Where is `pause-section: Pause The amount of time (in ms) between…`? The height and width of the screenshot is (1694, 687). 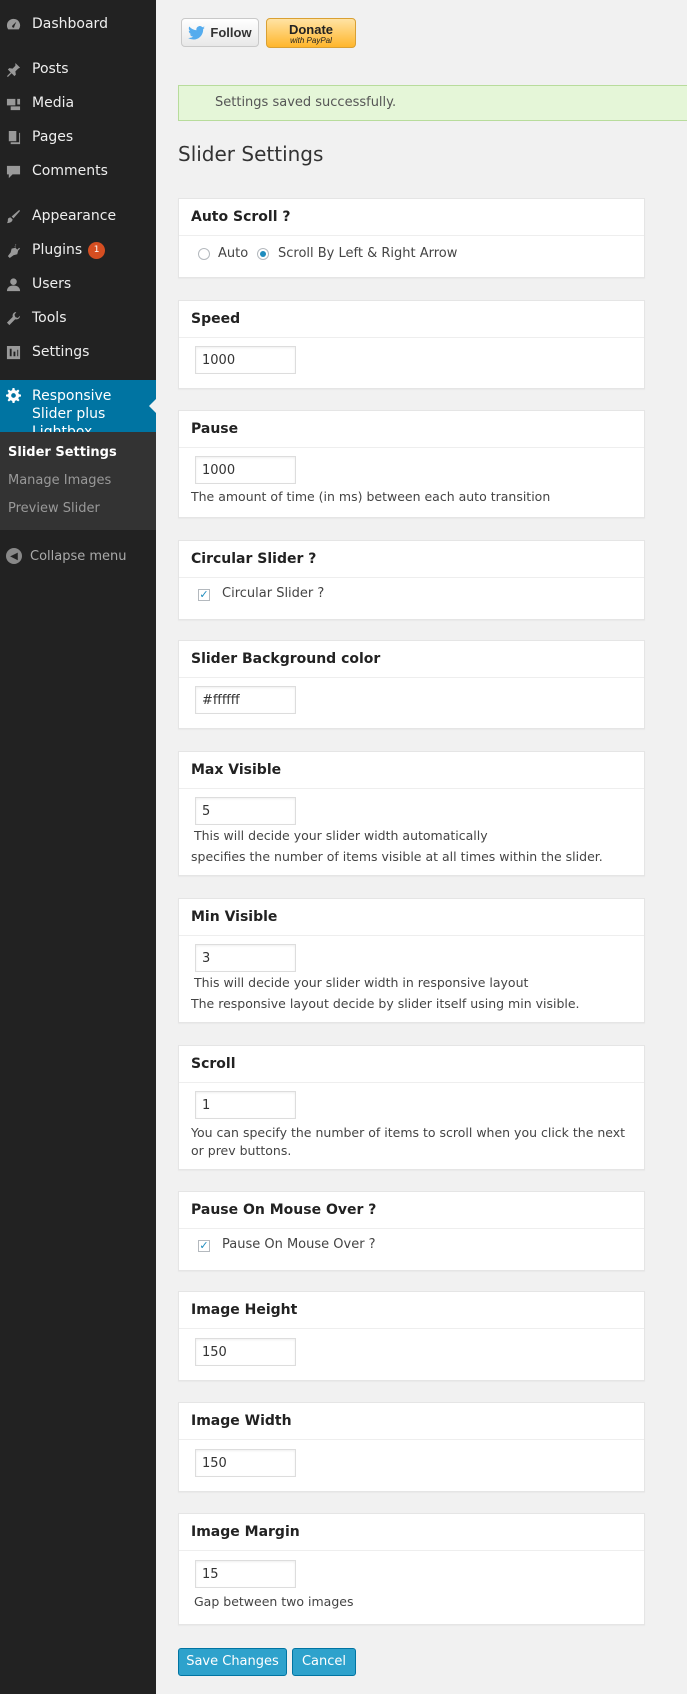 pause-section: Pause The amount of time (in ms) between… is located at coordinates (411, 464).